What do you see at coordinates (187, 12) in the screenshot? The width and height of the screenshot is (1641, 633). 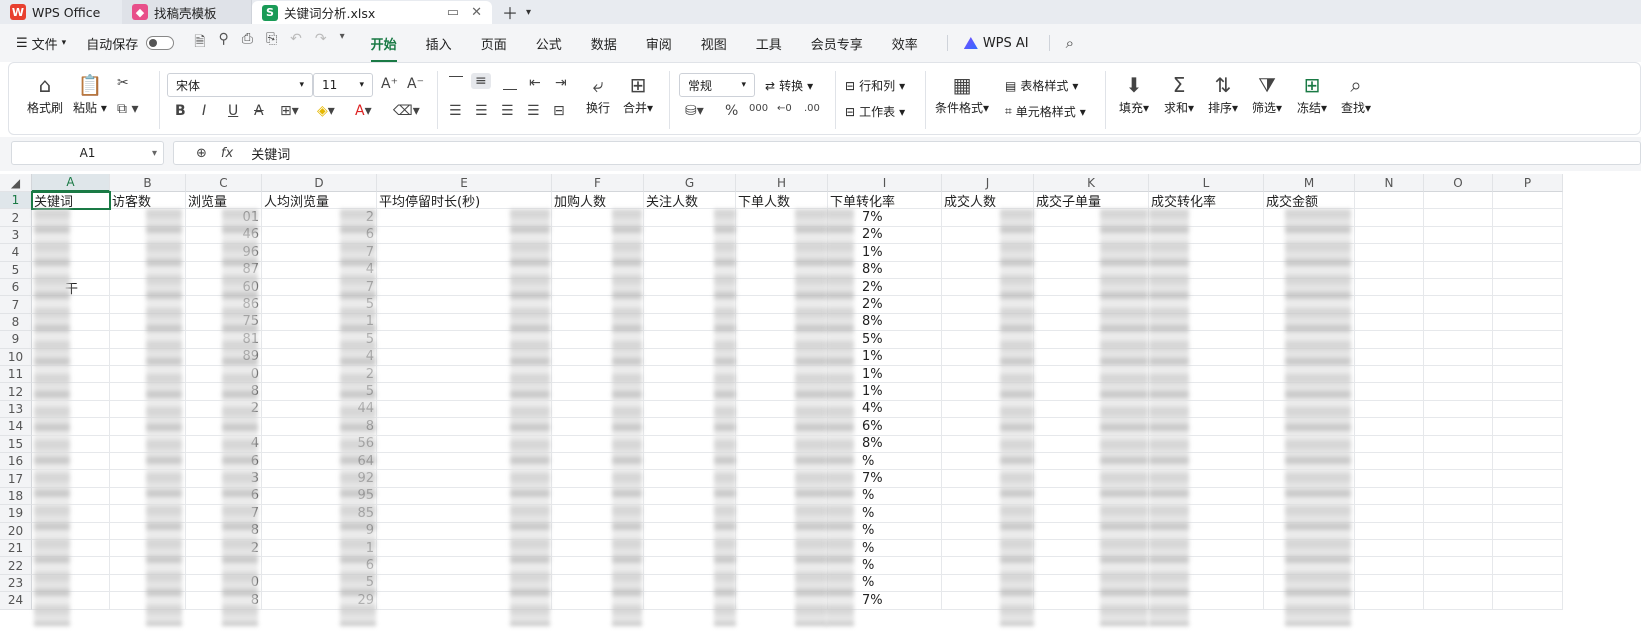 I see `tab-template: ◆ 找稿壳模板` at bounding box center [187, 12].